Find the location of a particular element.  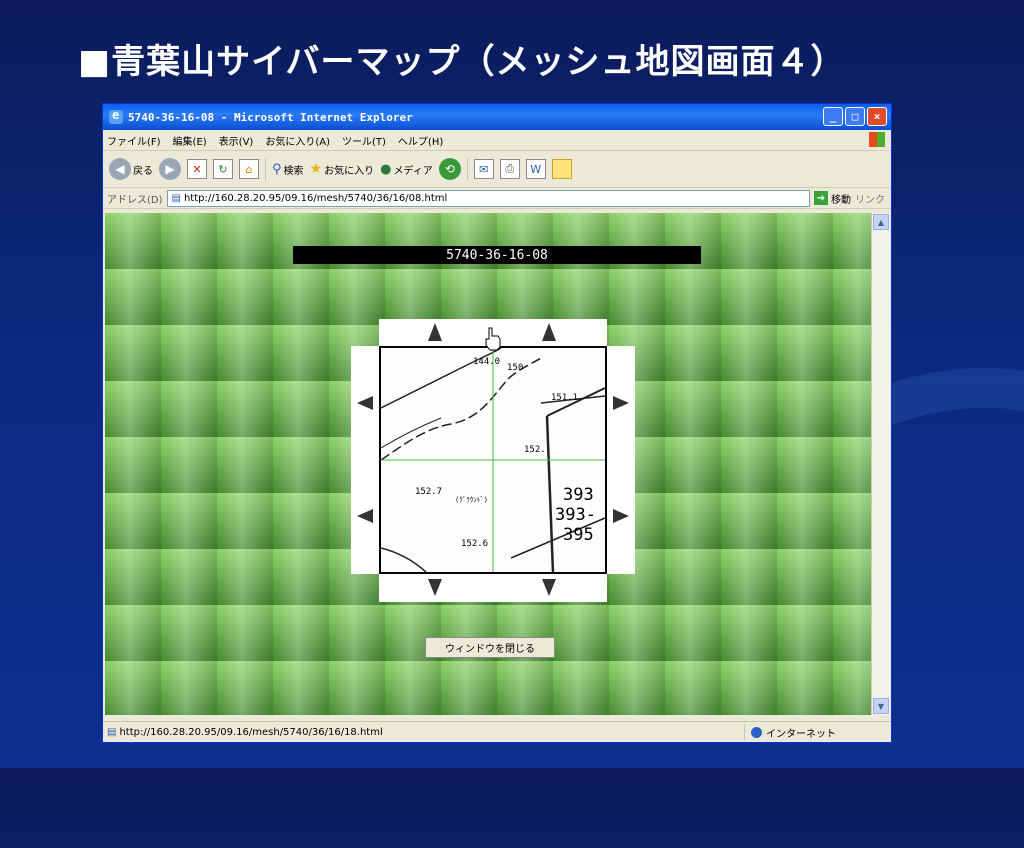

map-label: 152.7 is located at coordinates (428, 492).